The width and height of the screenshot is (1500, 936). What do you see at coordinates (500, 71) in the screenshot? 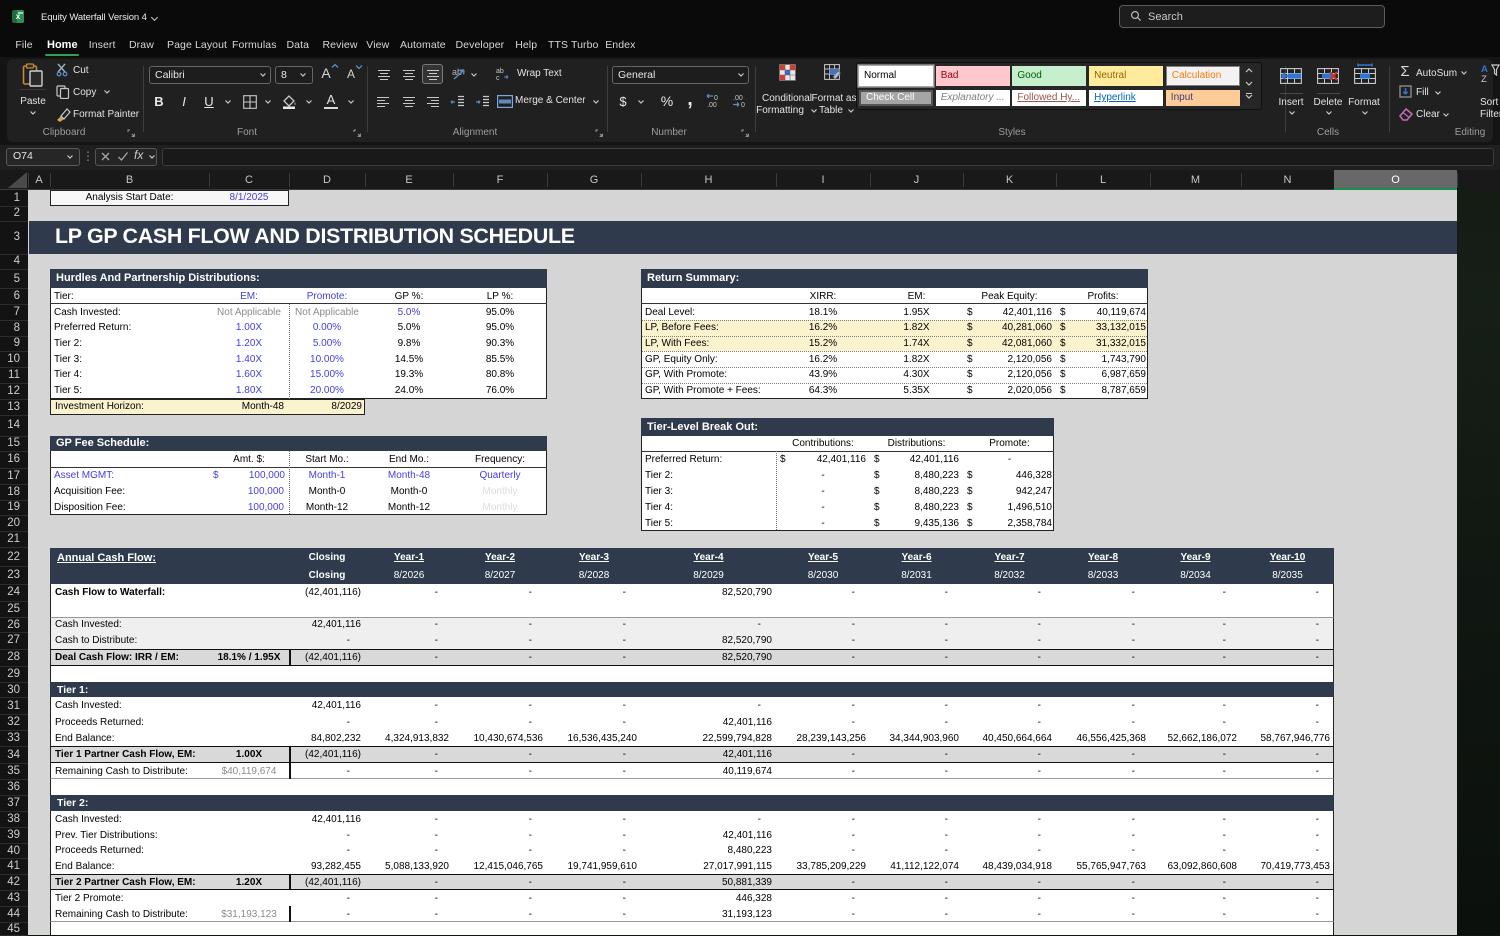
I see `svg-text: ab` at bounding box center [500, 71].